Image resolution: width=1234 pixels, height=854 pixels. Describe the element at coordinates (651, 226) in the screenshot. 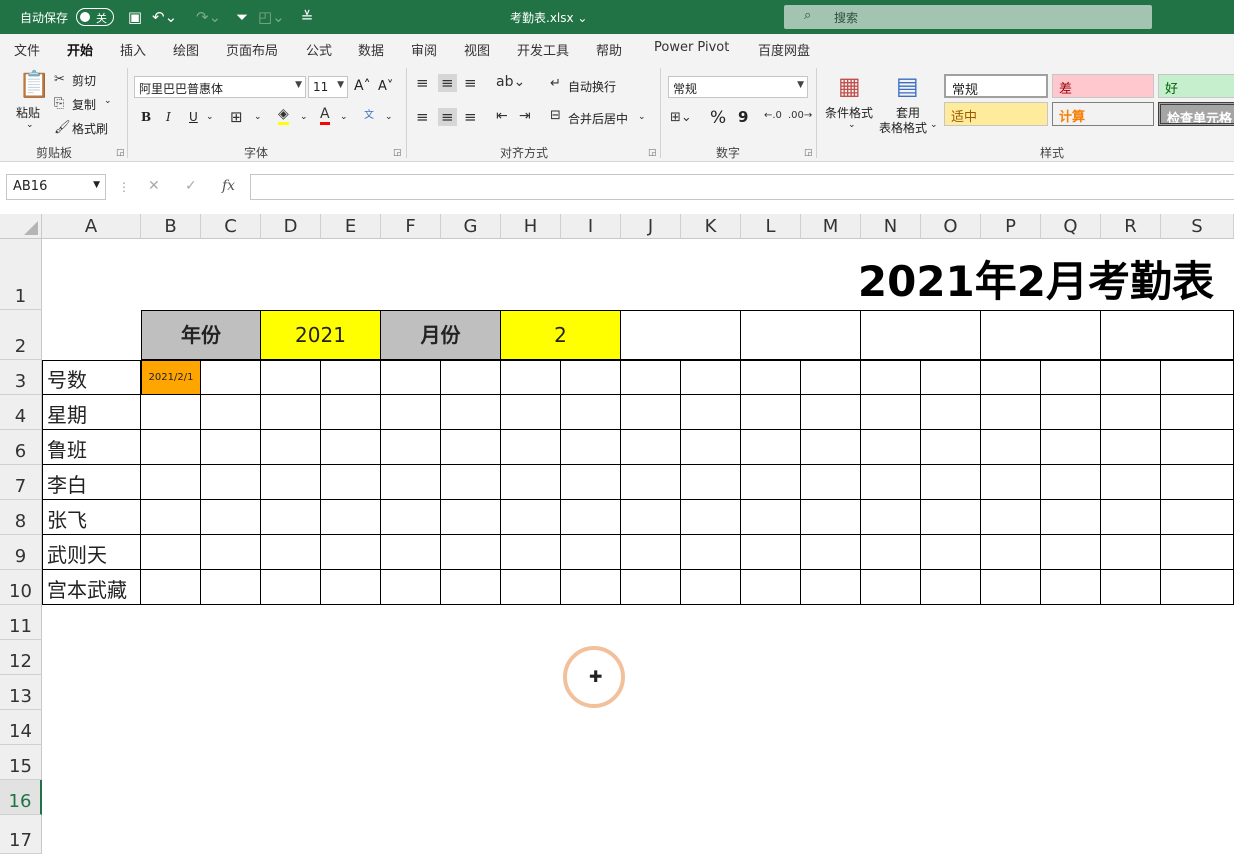

I see `column-header-j: J` at that location.